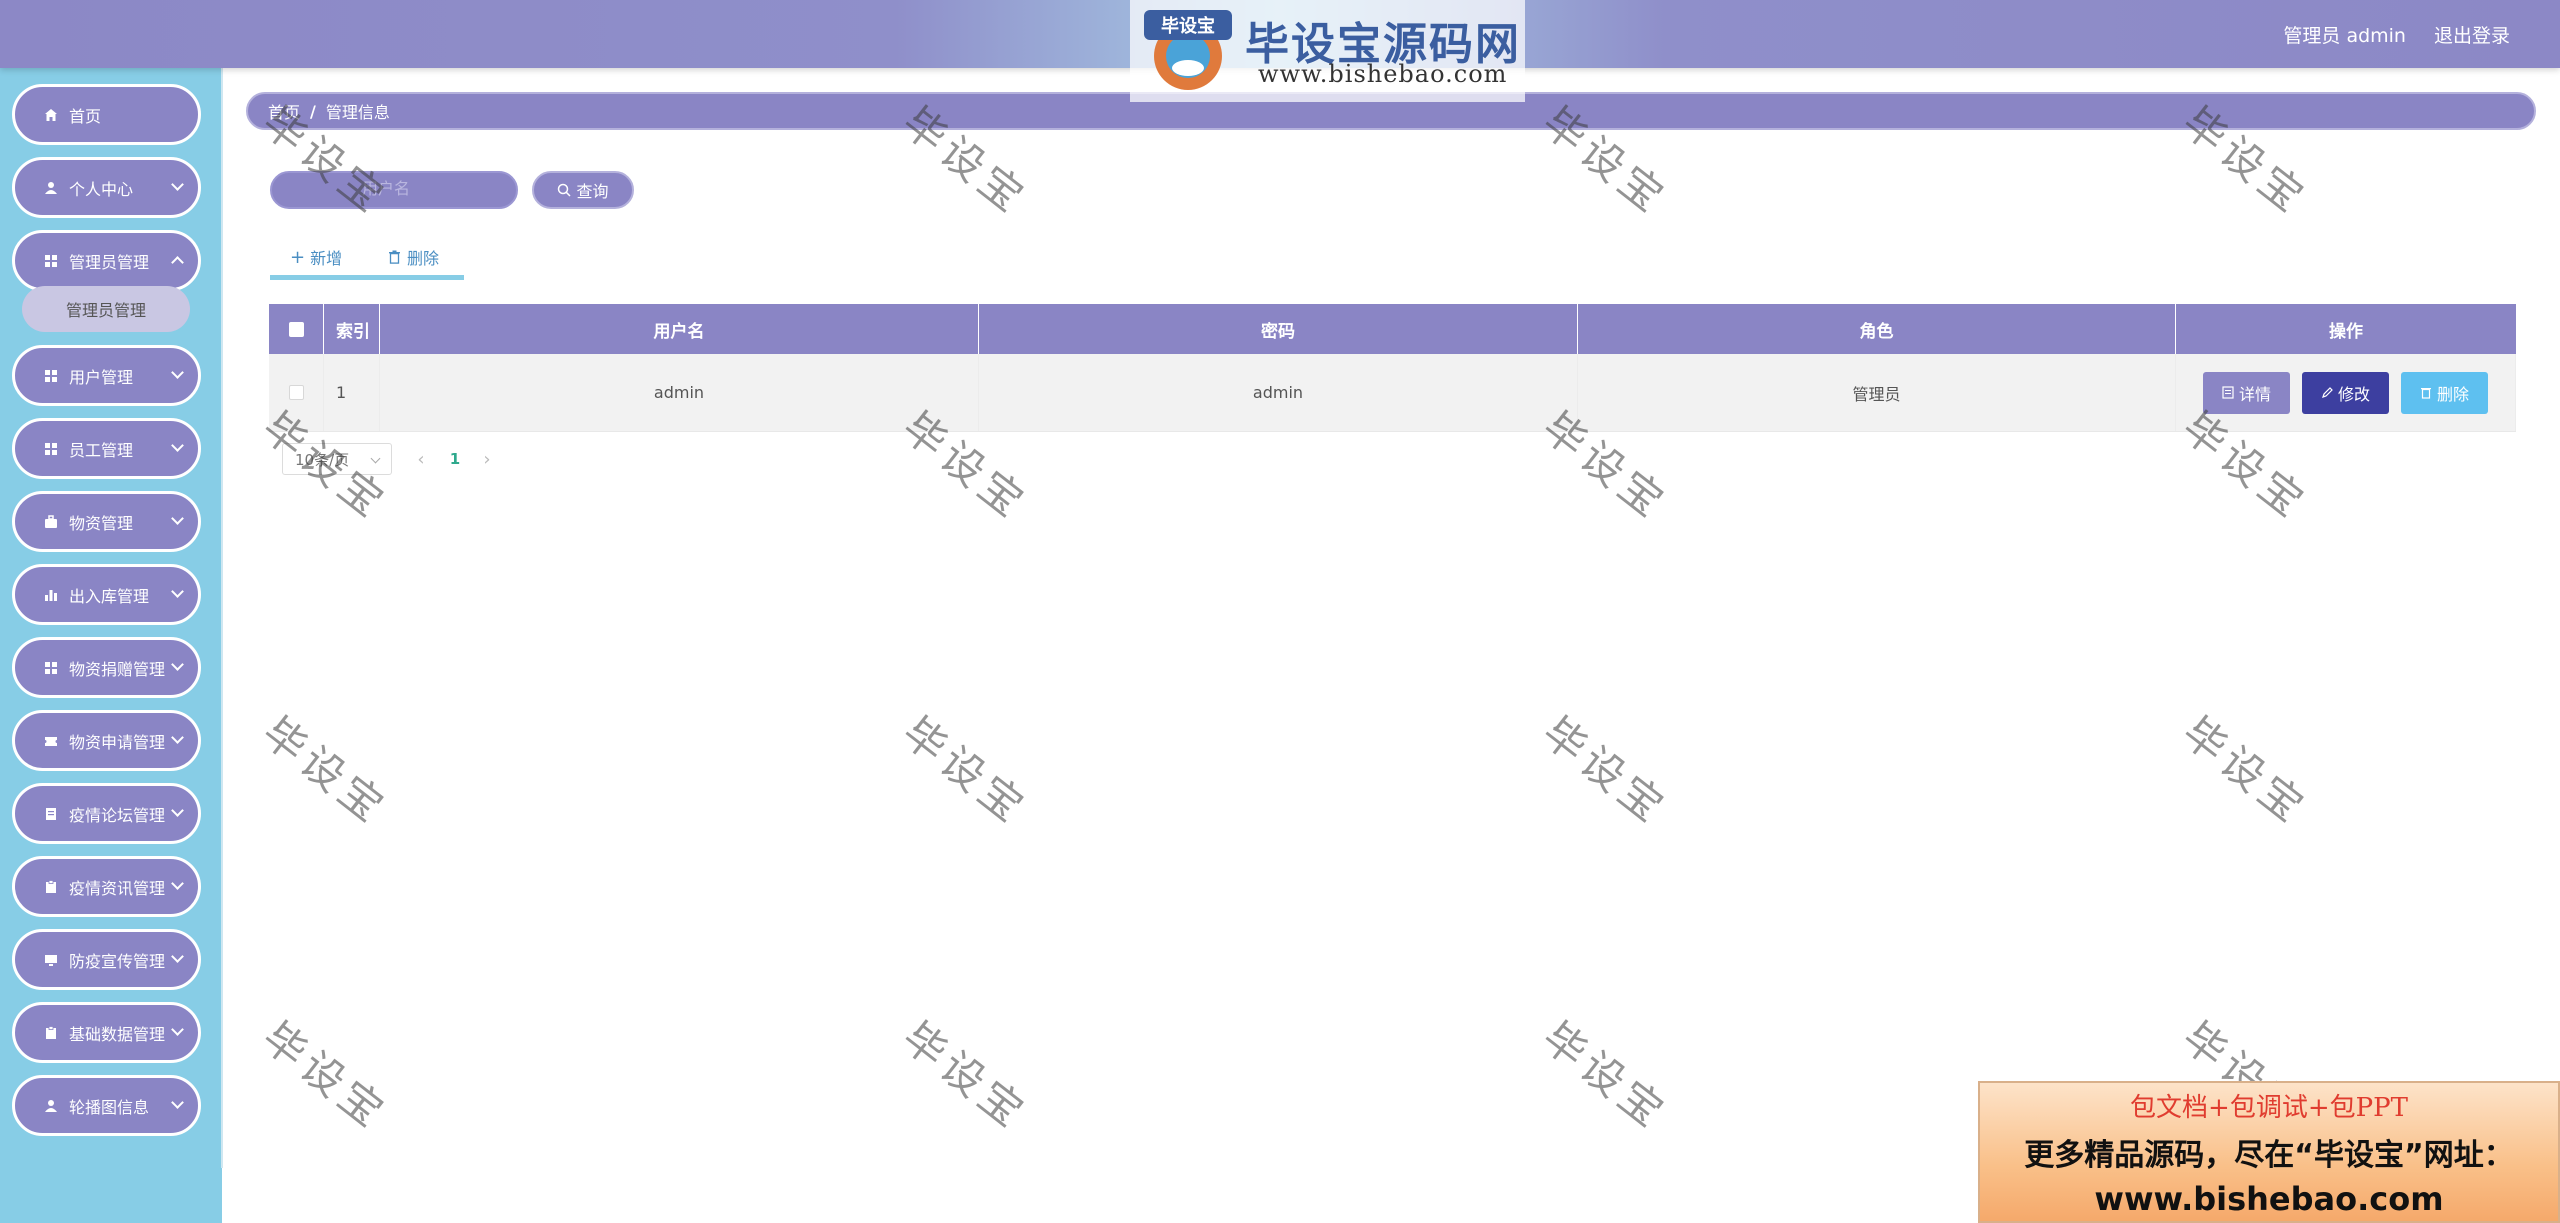 This screenshot has width=2560, height=1223. Describe the element at coordinates (117, 888) in the screenshot. I see `sidebar-item-label: 疫情资讯管理` at that location.